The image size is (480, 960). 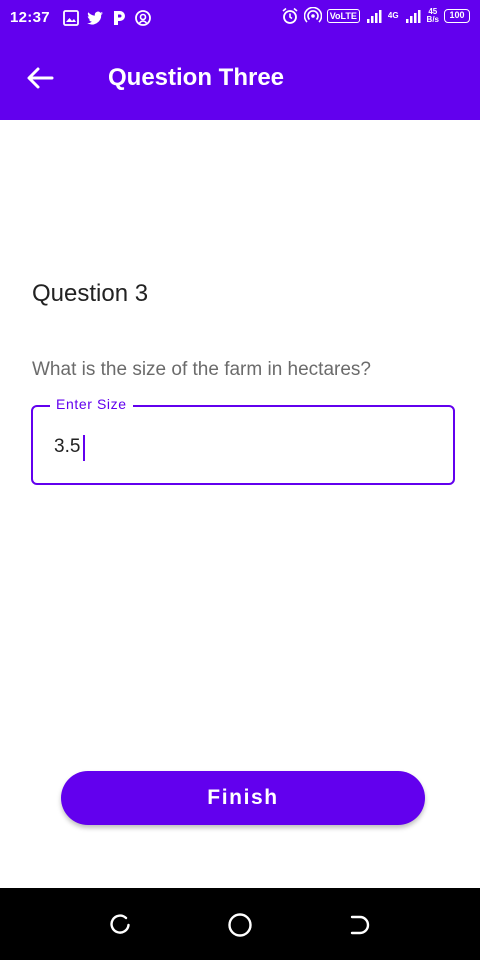 What do you see at coordinates (107, 18) in the screenshot?
I see `status-left-icons` at bounding box center [107, 18].